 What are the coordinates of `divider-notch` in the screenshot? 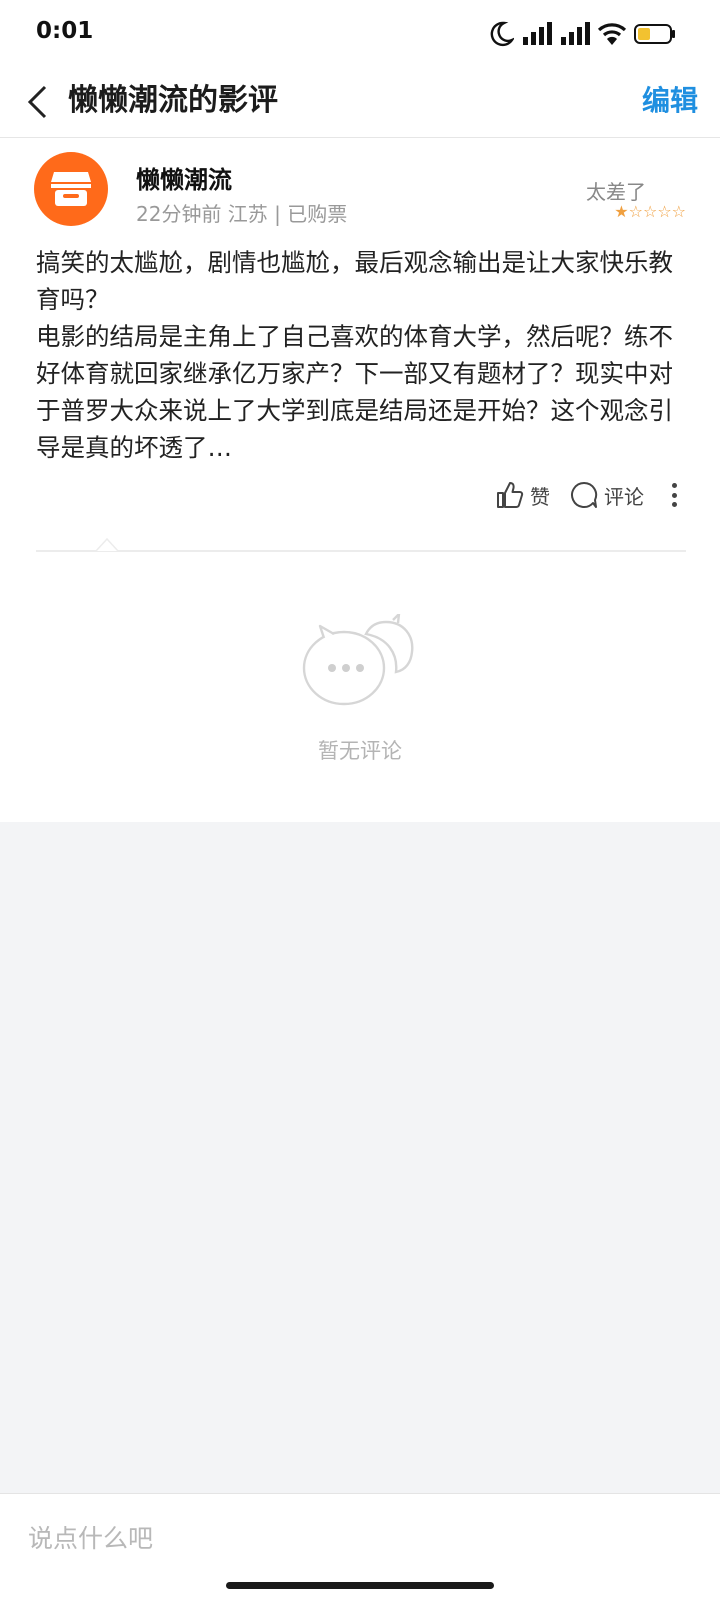 It's located at (107, 545).